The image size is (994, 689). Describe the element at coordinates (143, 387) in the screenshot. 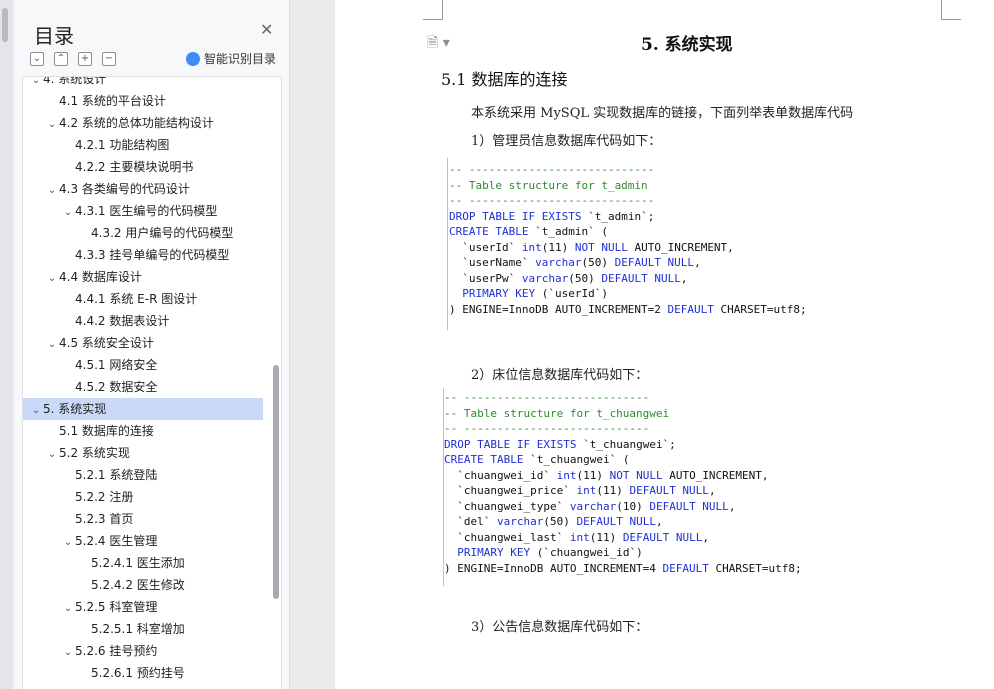

I see `toc-item: 4.5.2 数据安全` at that location.